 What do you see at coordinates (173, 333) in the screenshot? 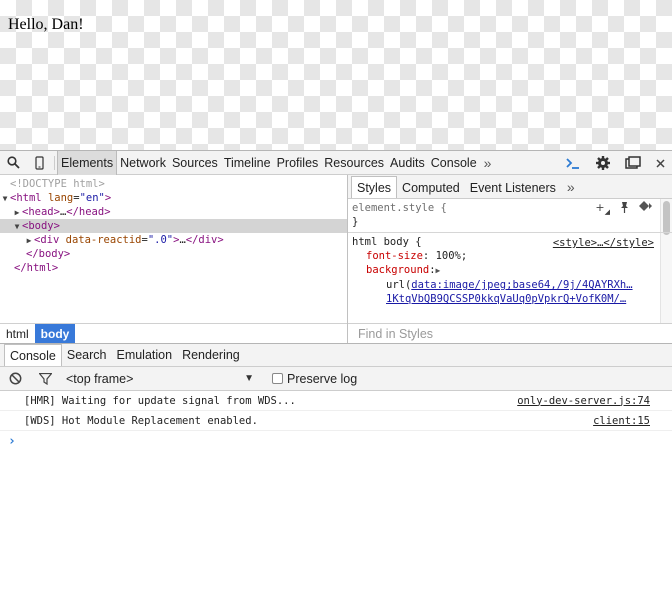
I see `breadcrumb: html body` at bounding box center [173, 333].